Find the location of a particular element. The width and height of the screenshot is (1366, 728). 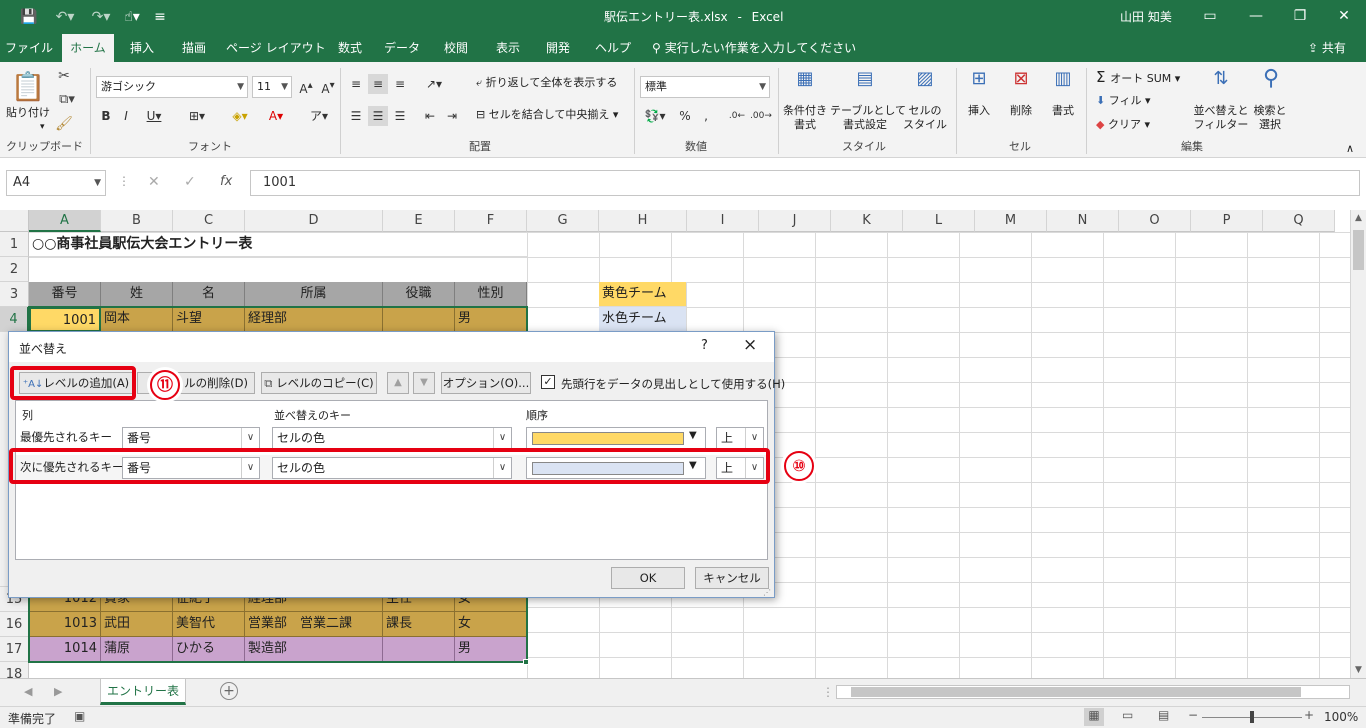

sort-column-select: 番号 ∨ is located at coordinates (191, 438).